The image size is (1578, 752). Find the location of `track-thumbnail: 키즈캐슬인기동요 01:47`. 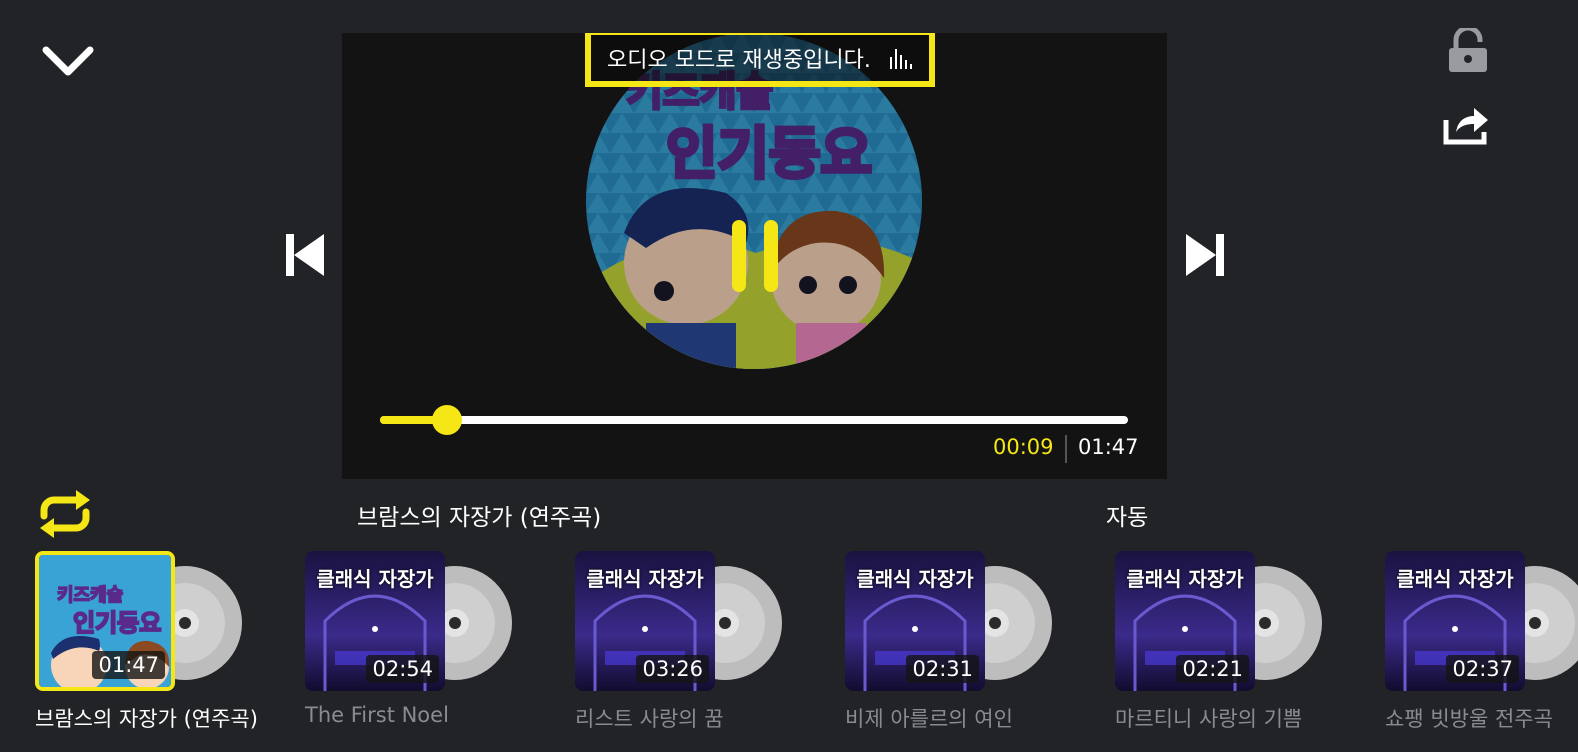

track-thumbnail: 키즈캐슬인기동요 01:47 is located at coordinates (105, 621).